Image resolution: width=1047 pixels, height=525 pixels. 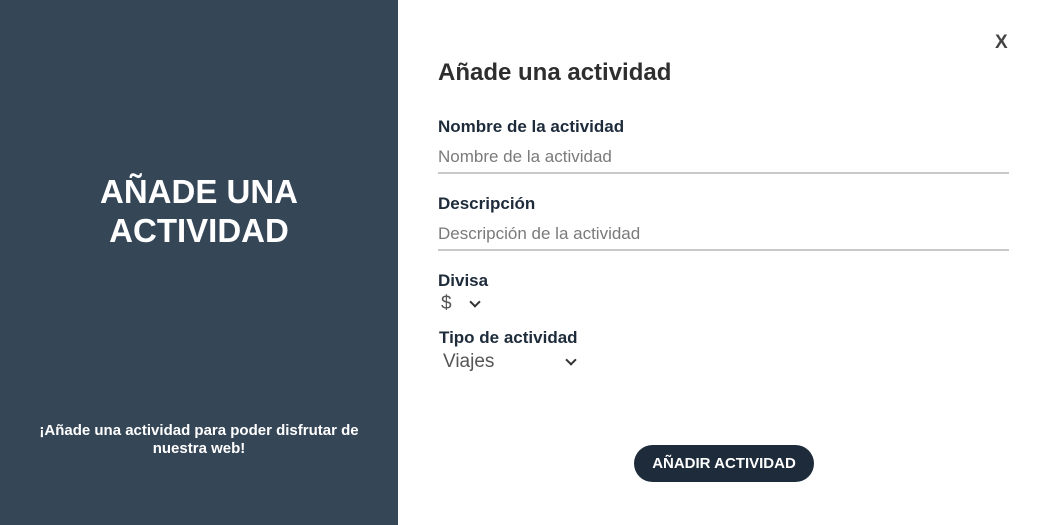 I want to click on hero-line-1: AÑADE UNA, so click(x=199, y=191).